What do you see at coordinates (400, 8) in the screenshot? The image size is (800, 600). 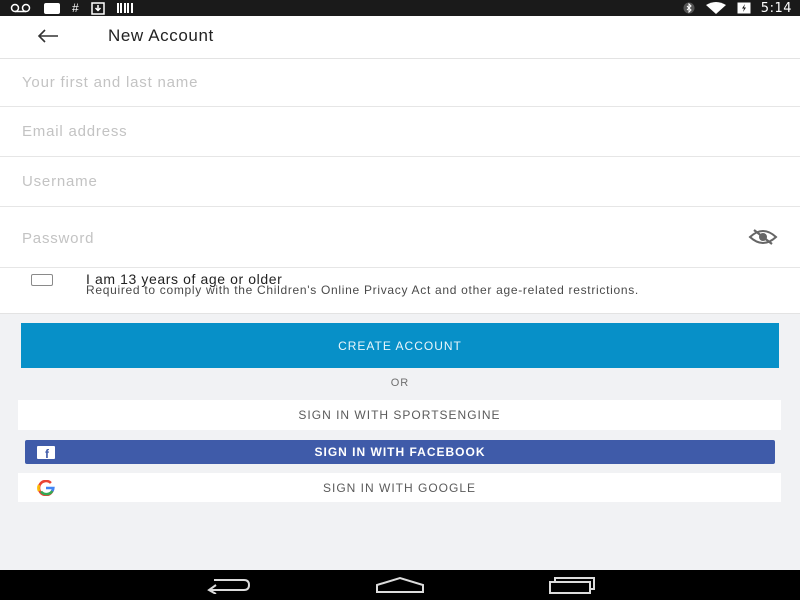 I see `status-bar: # 5:14` at bounding box center [400, 8].